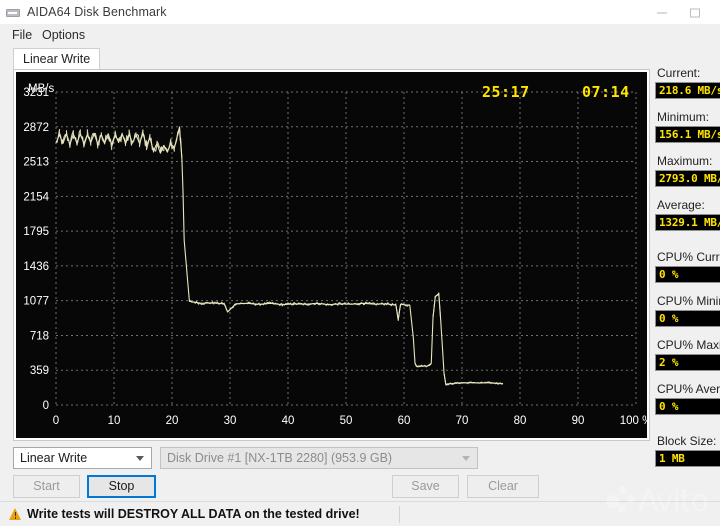 Image resolution: width=720 pixels, height=526 pixels. Describe the element at coordinates (15, 514) in the screenshot. I see `warning-icon` at that location.